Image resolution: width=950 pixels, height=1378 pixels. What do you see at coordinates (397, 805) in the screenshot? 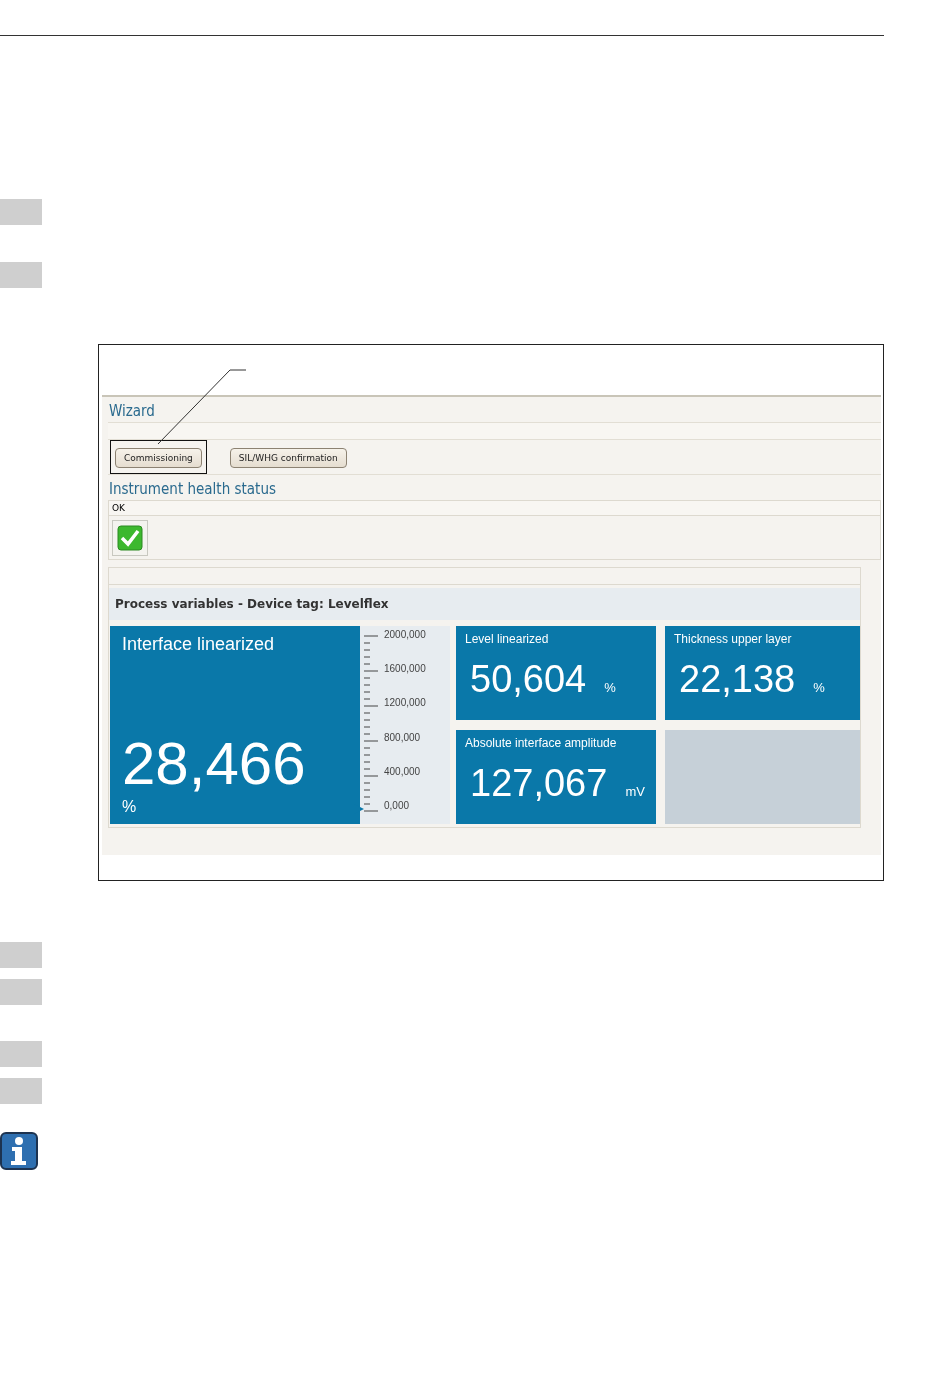
I see `scale-label: 0,000` at bounding box center [397, 805].